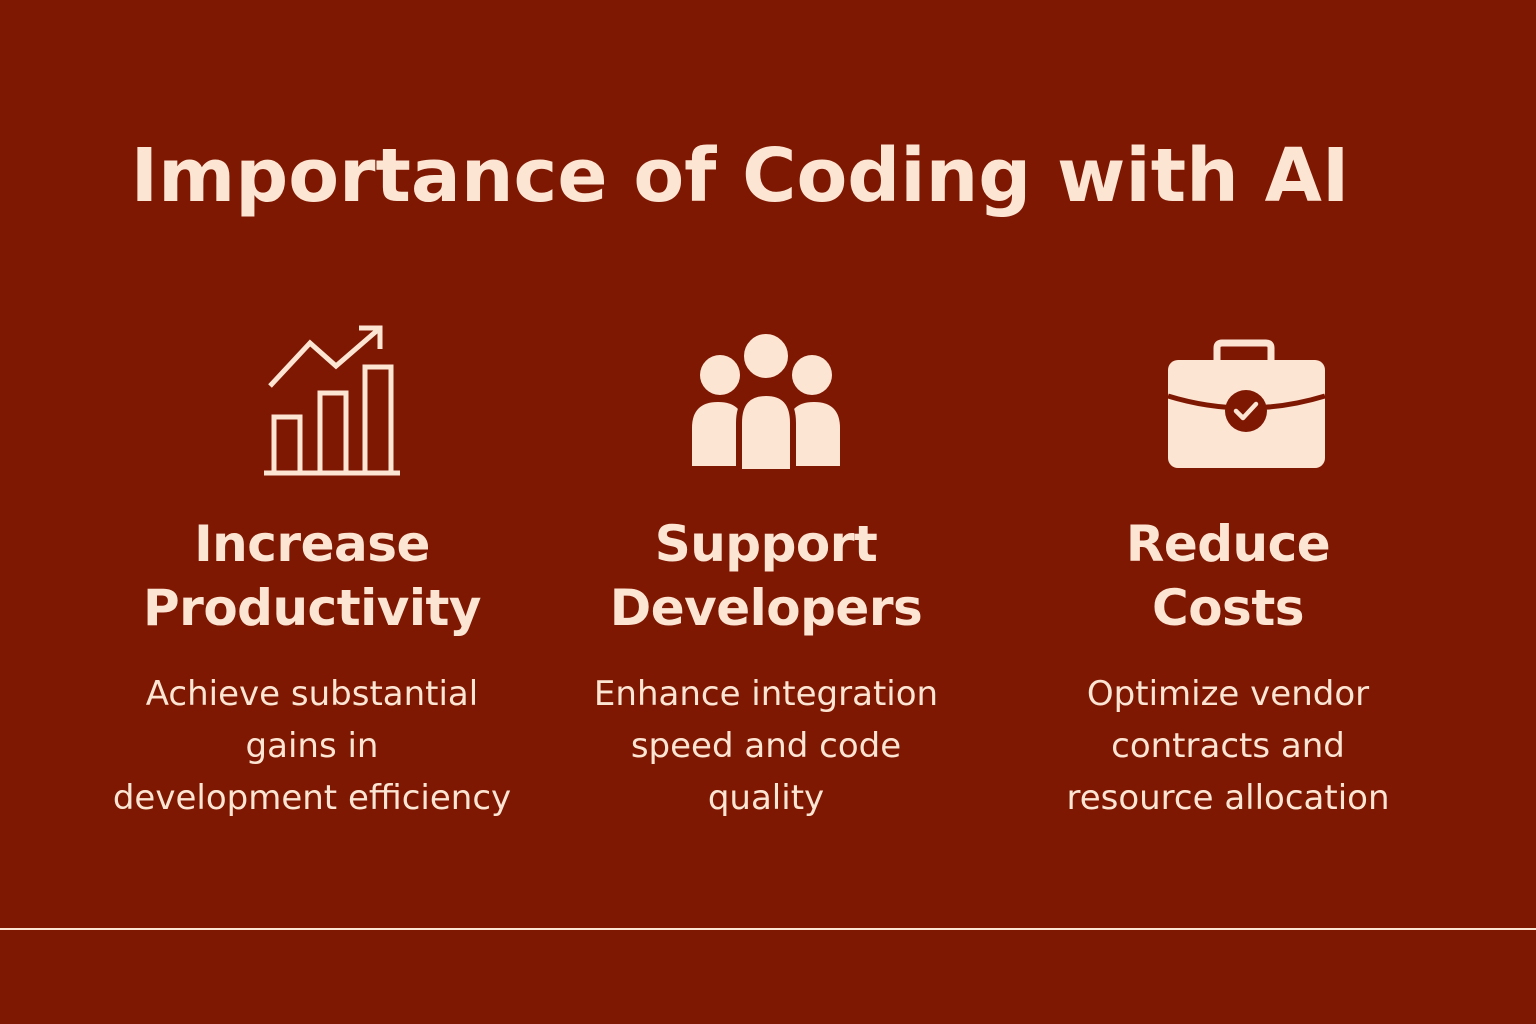 This screenshot has height=1024, width=1536. I want to click on page-title: Importance of Coding with AI, so click(740, 176).